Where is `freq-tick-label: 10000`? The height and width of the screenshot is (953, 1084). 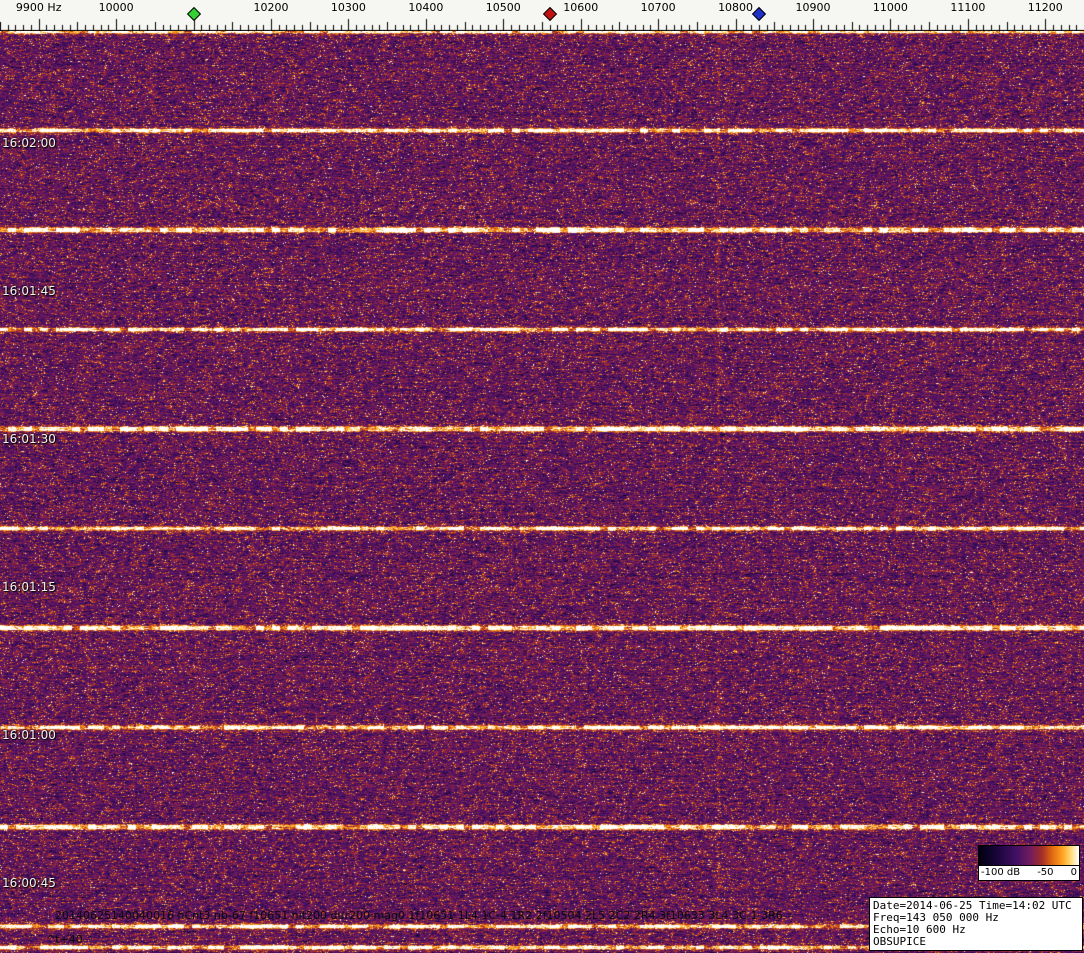 freq-tick-label: 10000 is located at coordinates (116, 7).